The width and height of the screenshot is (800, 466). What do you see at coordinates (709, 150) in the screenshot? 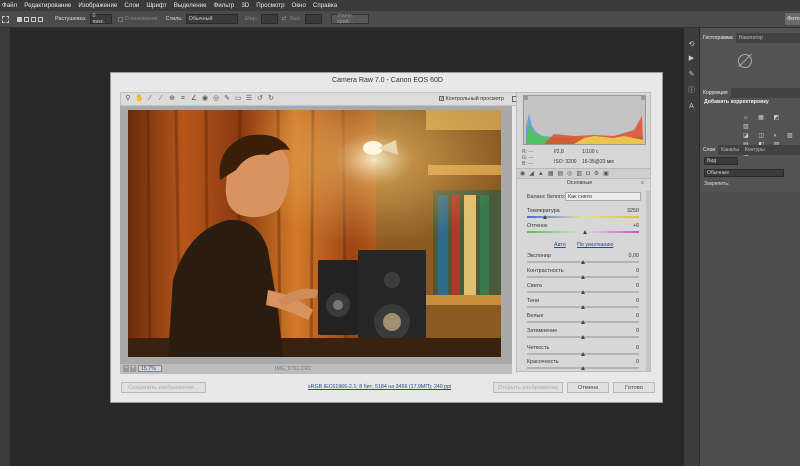
I see `tab-layers: Слои` at bounding box center [709, 150].